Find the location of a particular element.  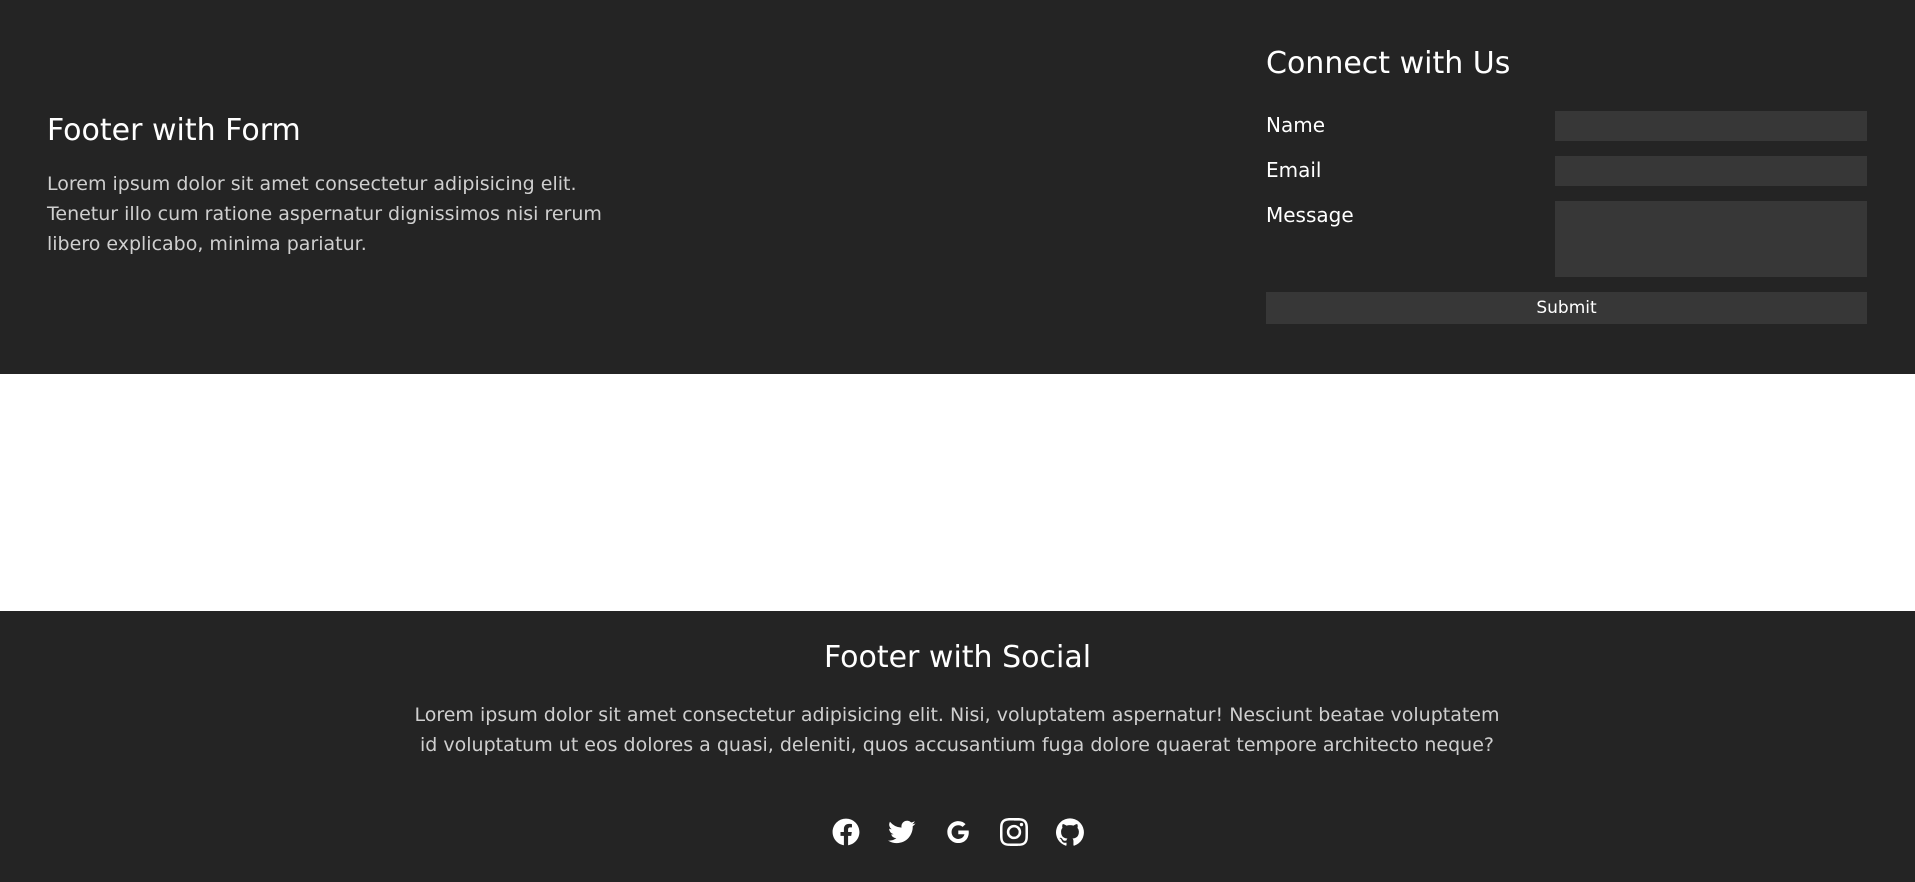

facebook-icon is located at coordinates (846, 832).